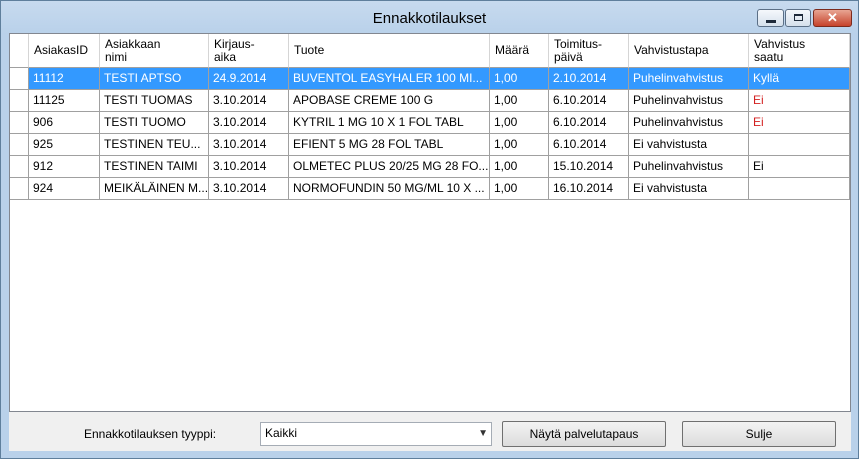  What do you see at coordinates (483, 433) in the screenshot?
I see `dropdown-arrow-icon: ▼` at bounding box center [483, 433].